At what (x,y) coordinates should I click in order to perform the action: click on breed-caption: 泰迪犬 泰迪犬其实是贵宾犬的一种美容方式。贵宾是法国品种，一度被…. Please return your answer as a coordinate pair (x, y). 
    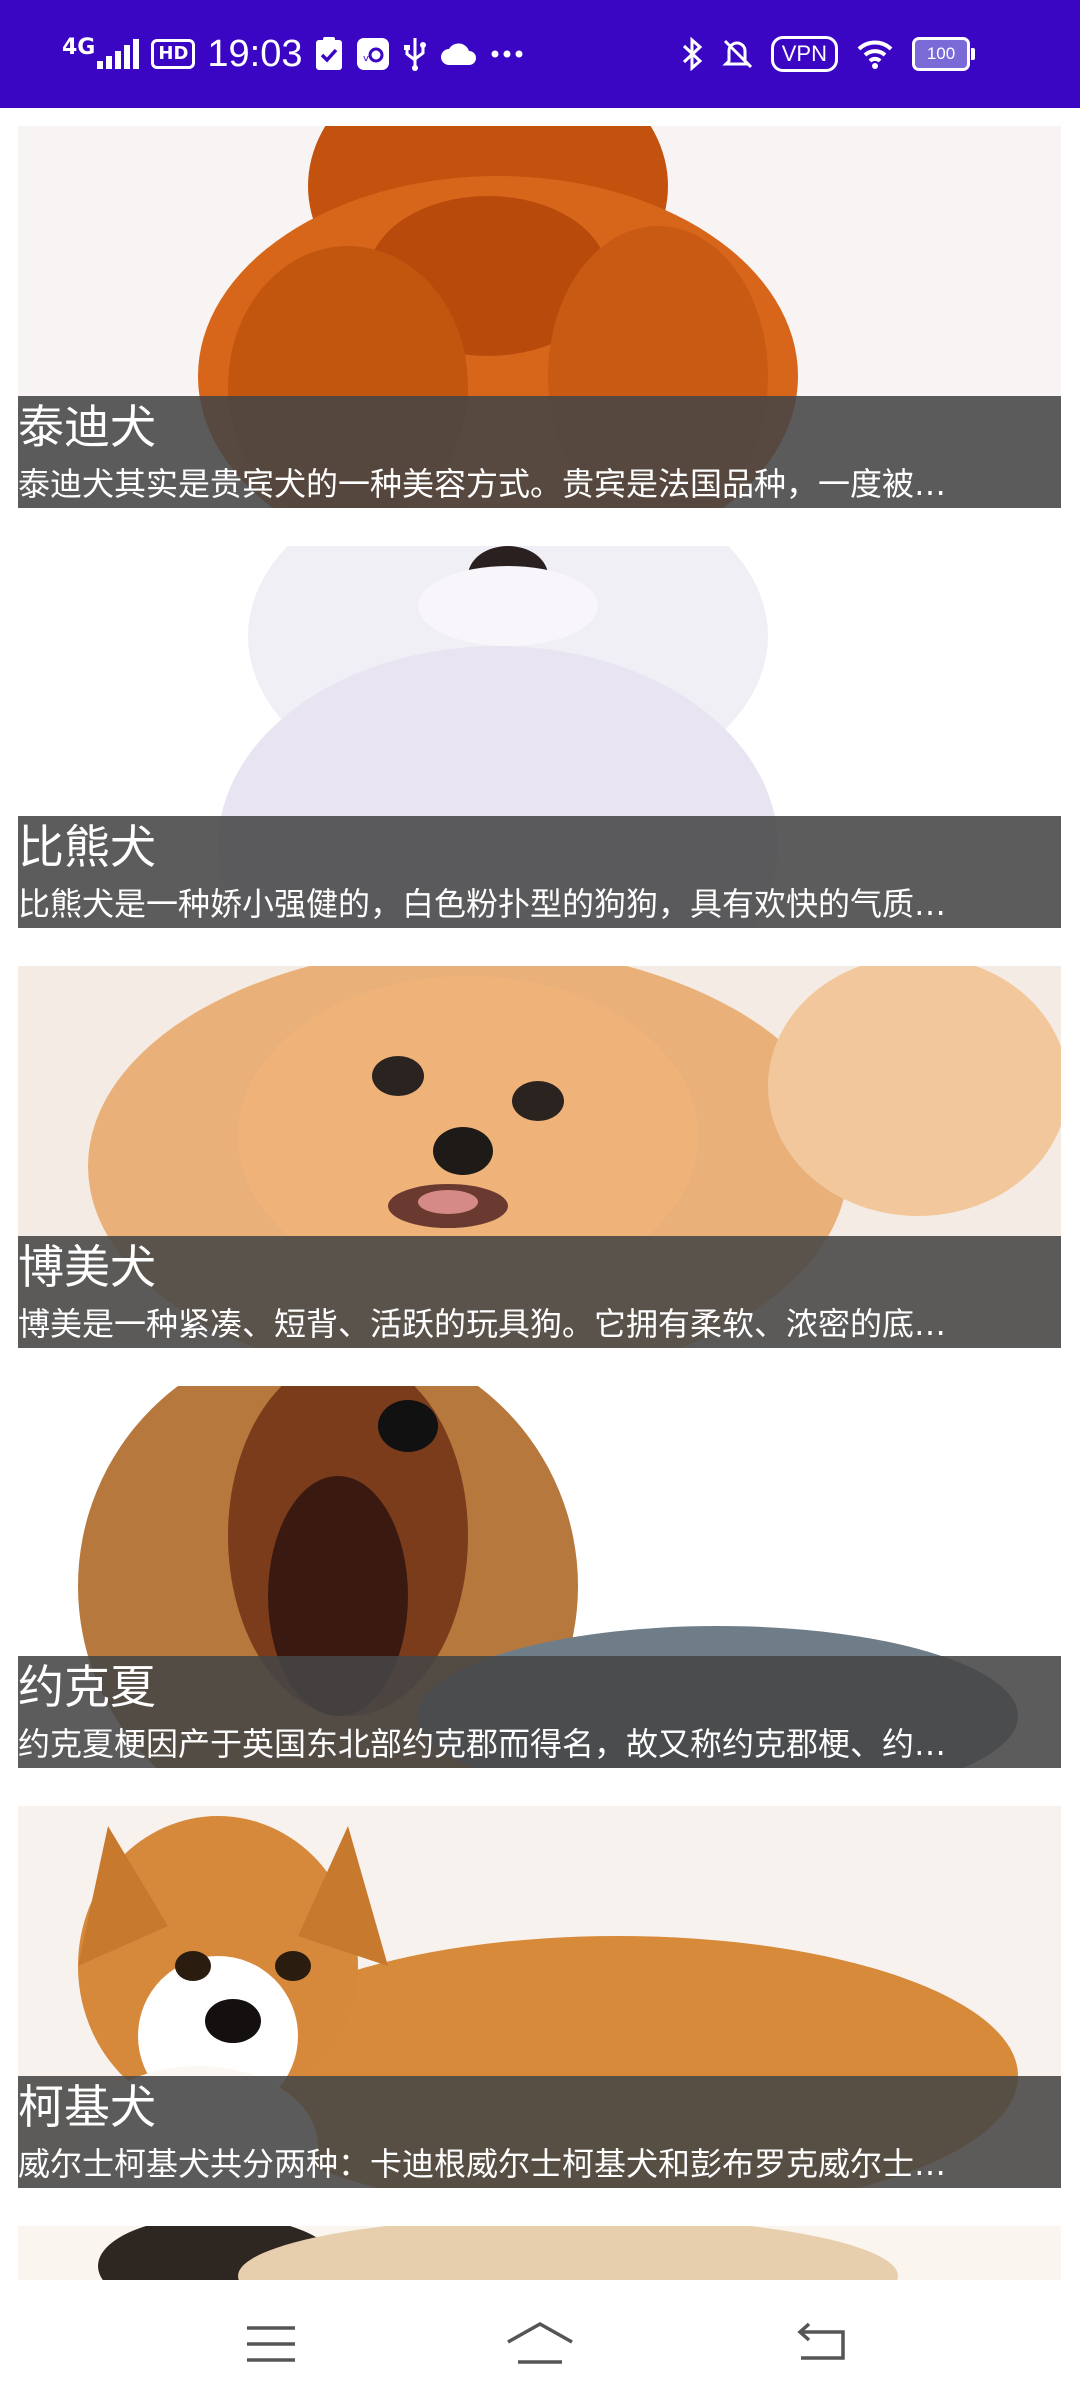
    Looking at the image, I should click on (539, 452).